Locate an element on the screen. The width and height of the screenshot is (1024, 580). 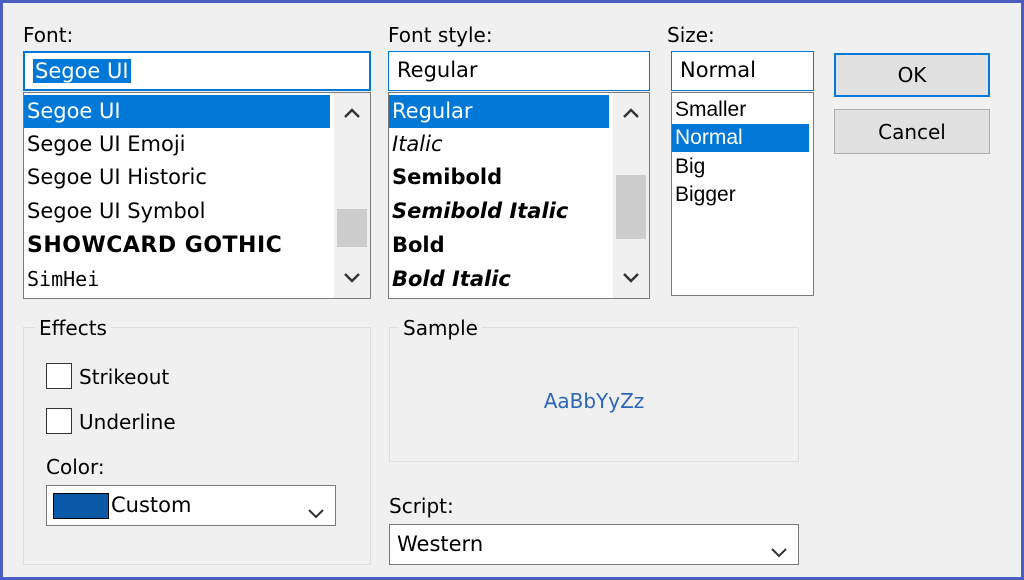
font-list-item: SimHei is located at coordinates (177, 279).